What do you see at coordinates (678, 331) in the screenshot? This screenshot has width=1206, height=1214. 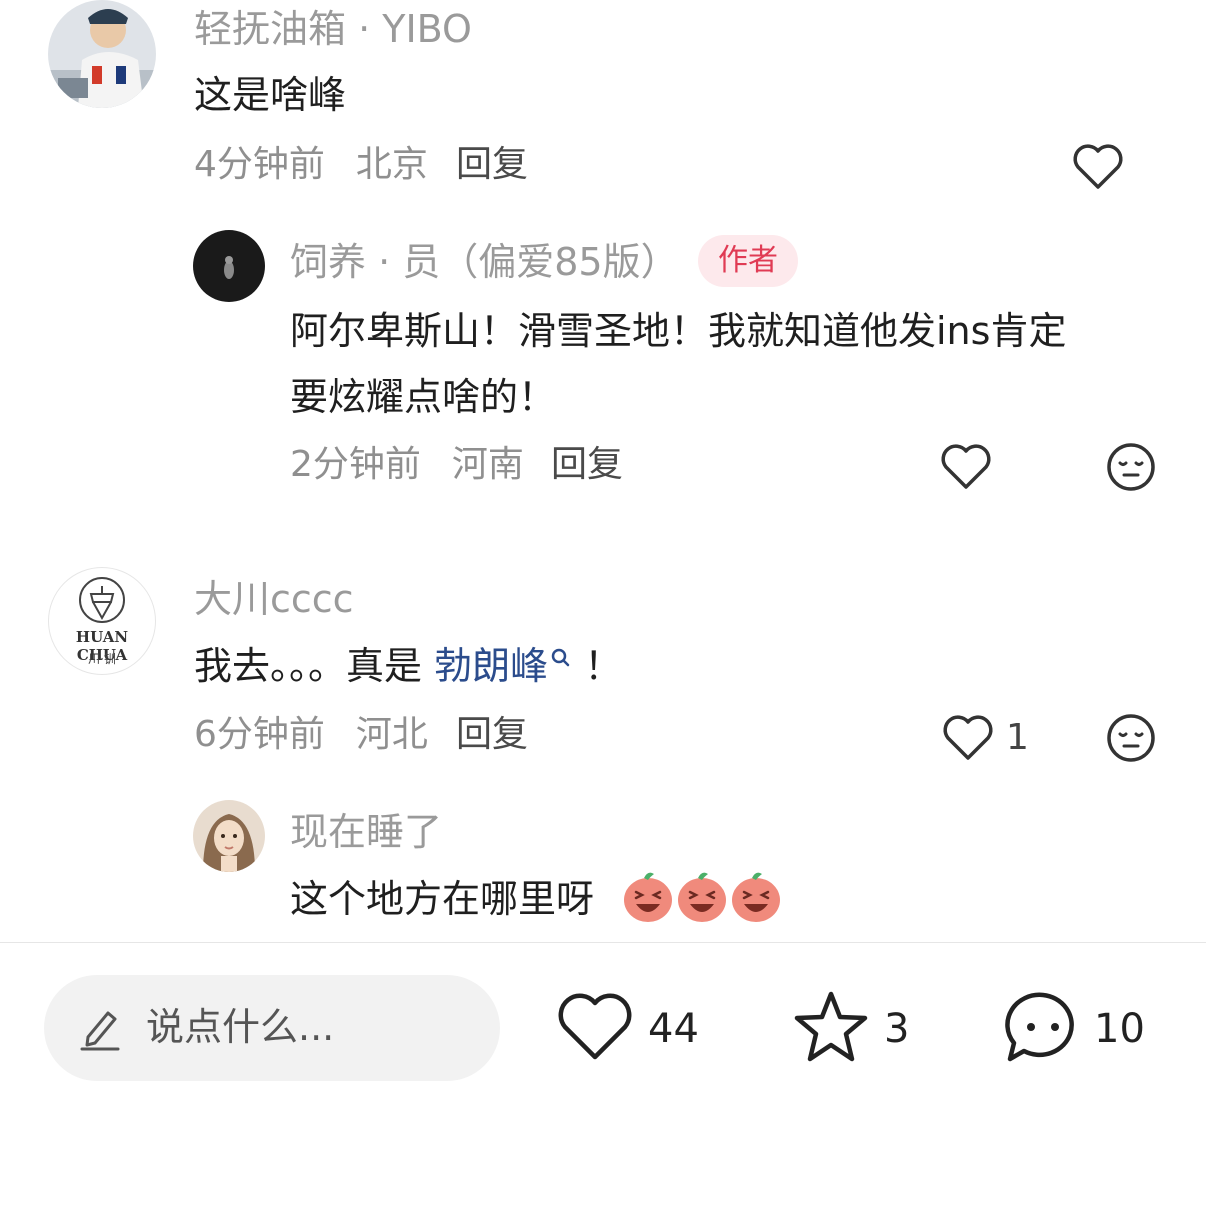 I see `reply-text-line-1: 阿尔卑斯山！滑雪圣地！我就知道他发ins肯定` at bounding box center [678, 331].